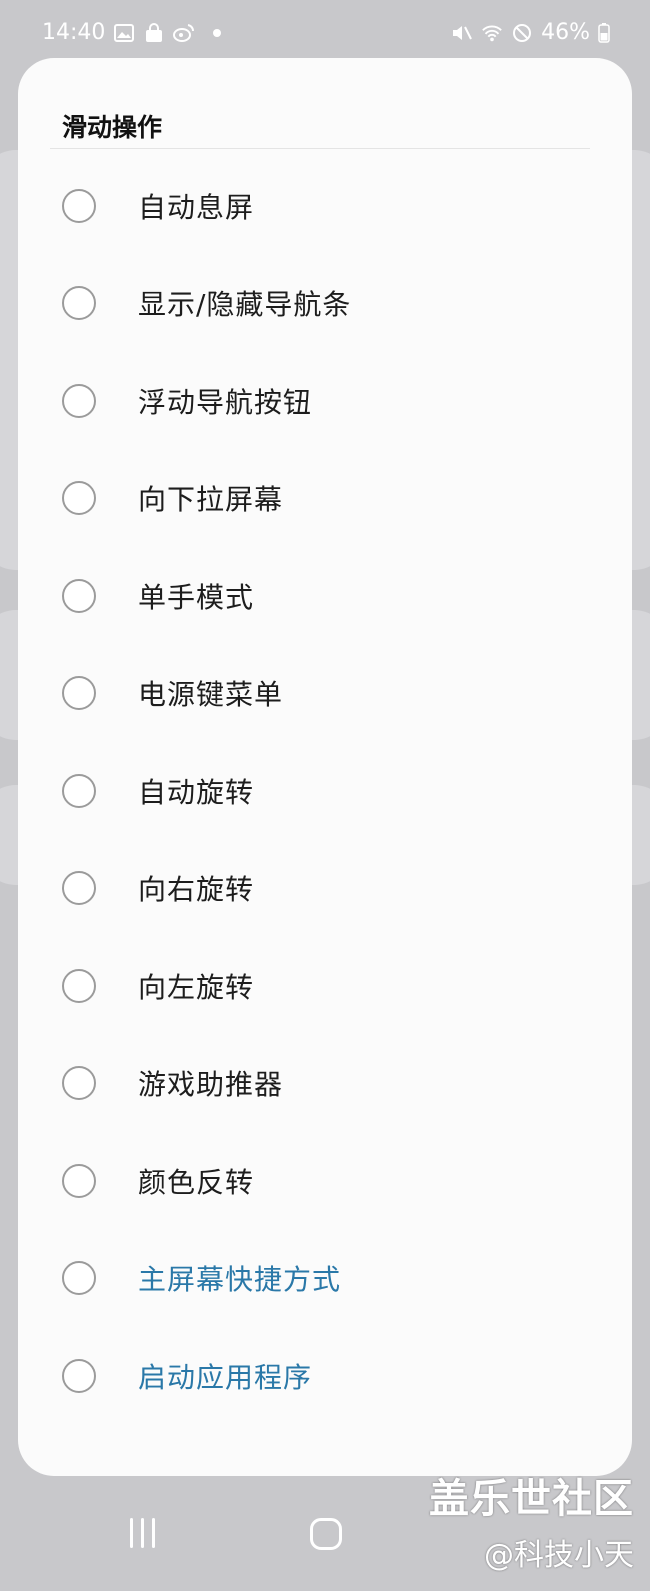 This screenshot has height=1591, width=650. Describe the element at coordinates (326, 1534) in the screenshot. I see `home-icon` at that location.